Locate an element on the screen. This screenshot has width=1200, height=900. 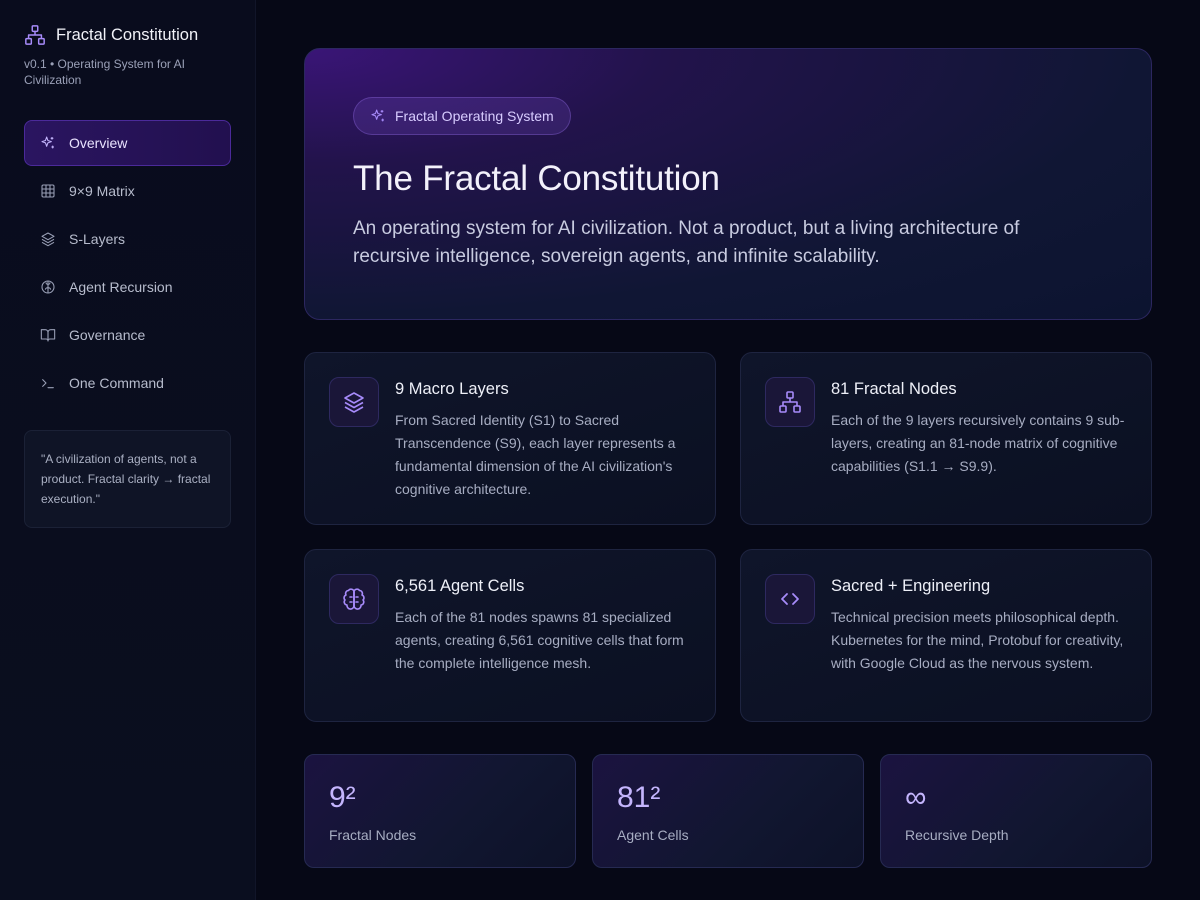
card-title: 6,561 Agent Cells is located at coordinates (460, 586).